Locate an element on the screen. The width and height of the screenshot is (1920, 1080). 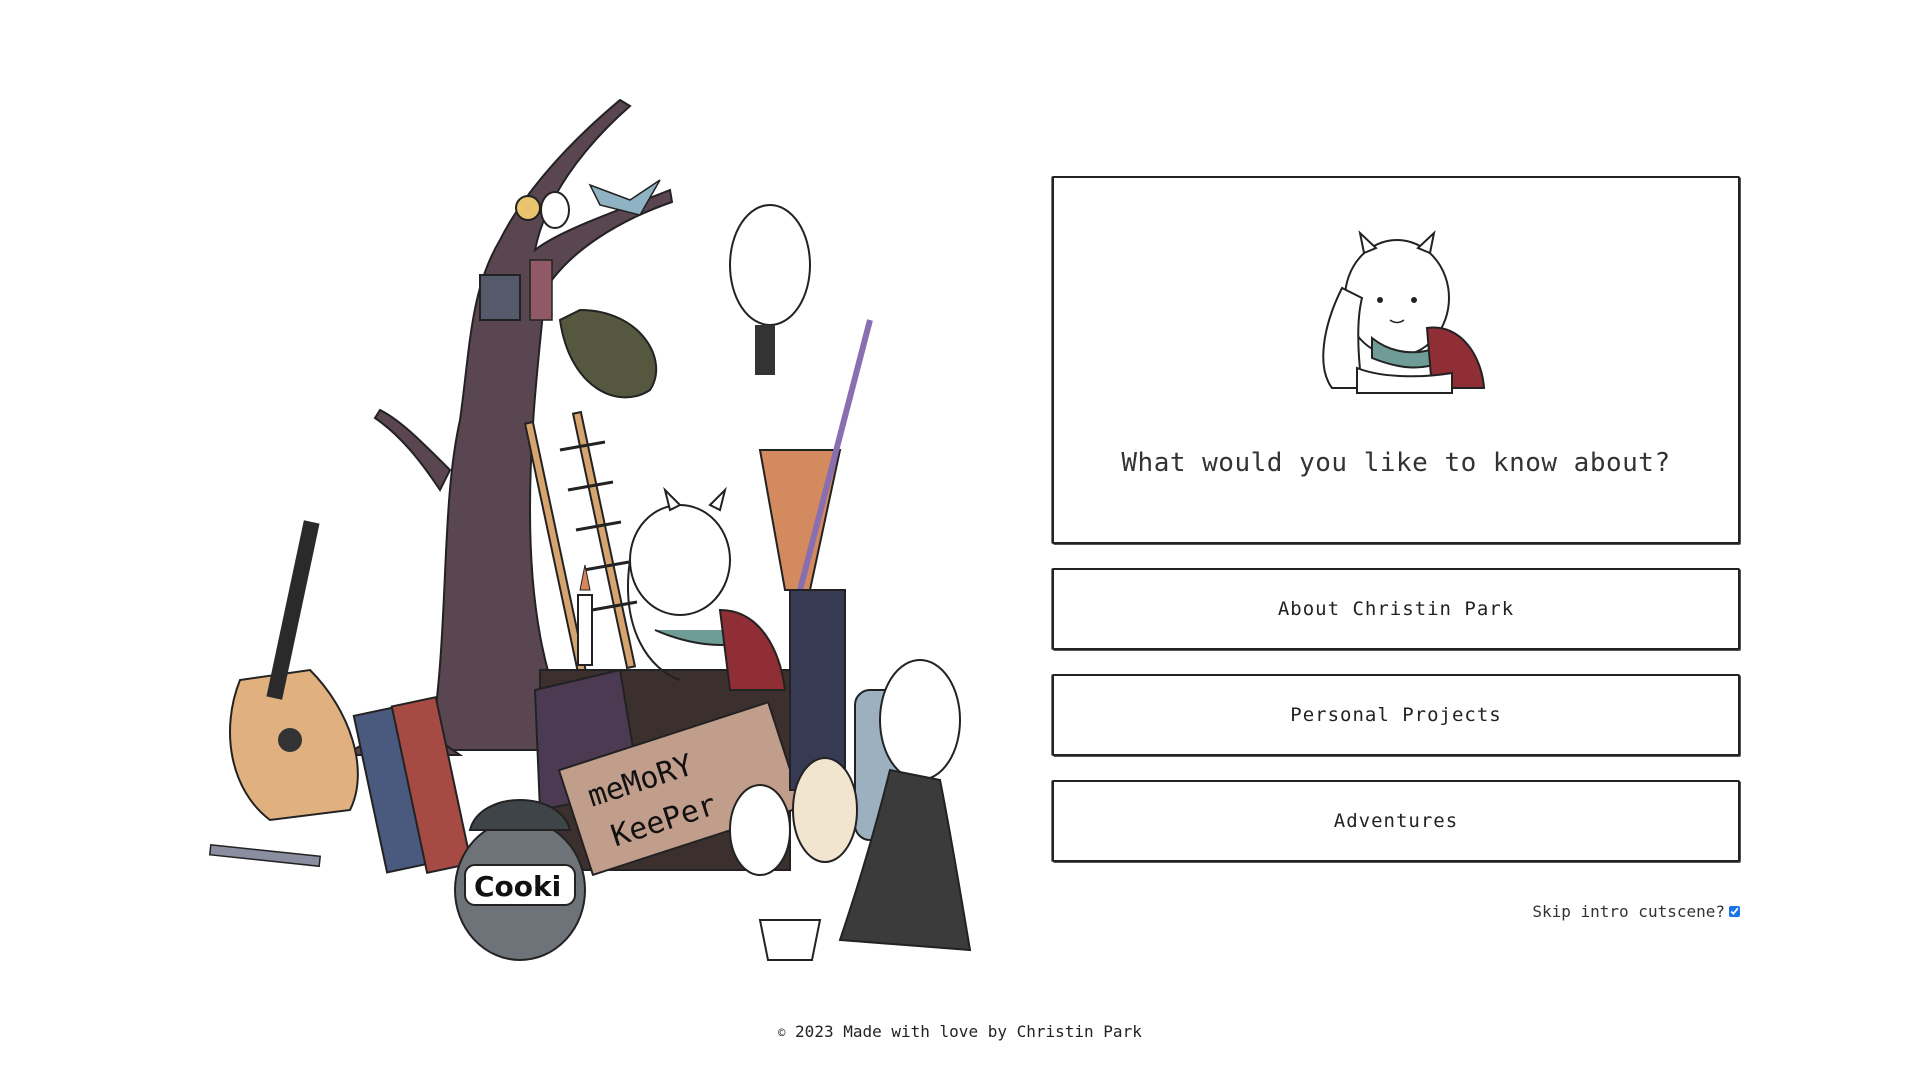
footer: © 2023 Made with love by Christin Park is located at coordinates (960, 1031).